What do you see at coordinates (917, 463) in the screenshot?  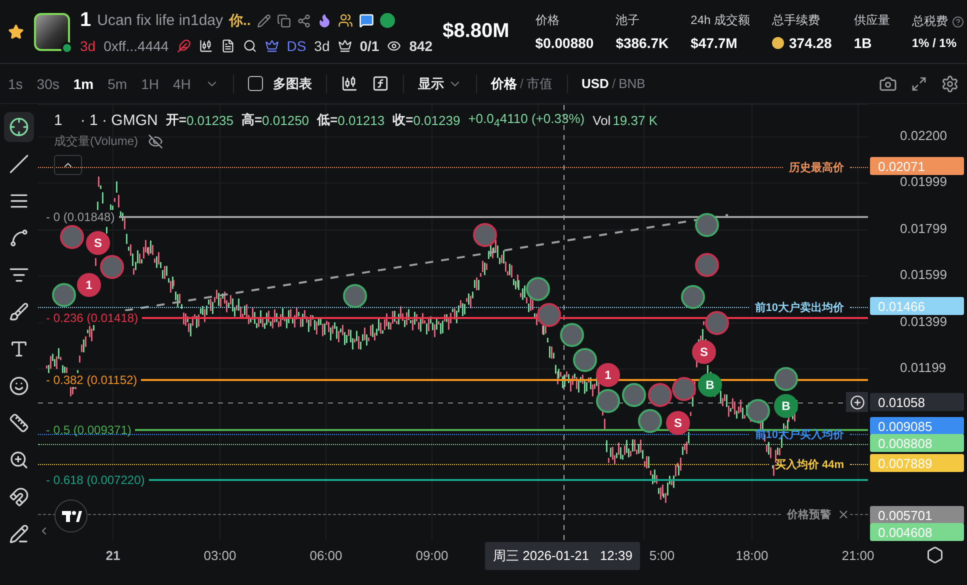 I see `price-tag: 0.007889` at bounding box center [917, 463].